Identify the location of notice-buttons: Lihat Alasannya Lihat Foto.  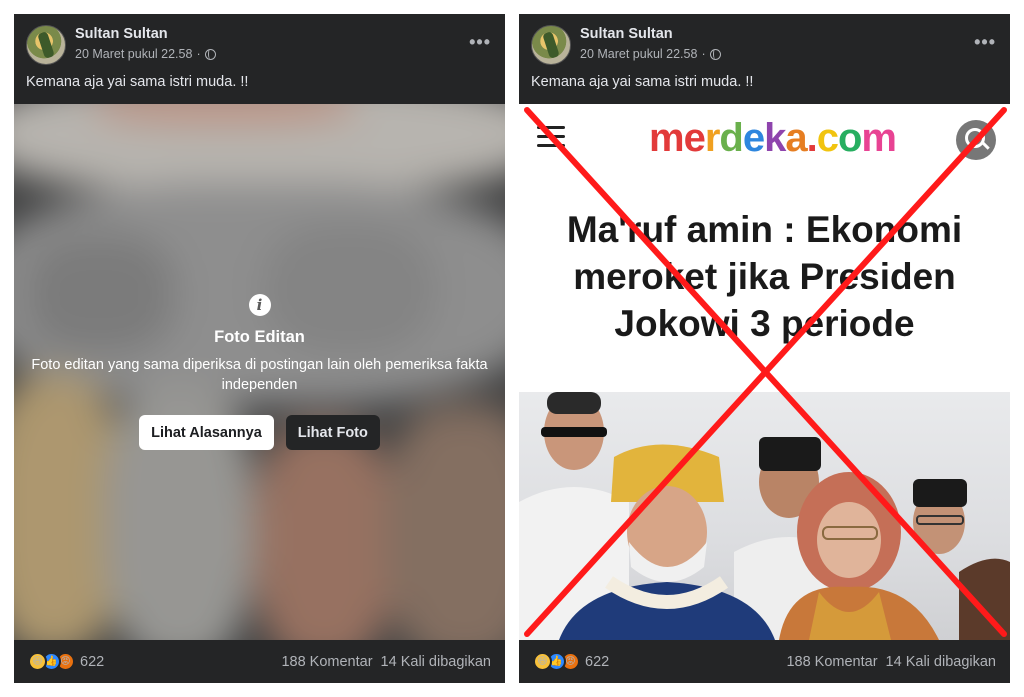
(259, 432).